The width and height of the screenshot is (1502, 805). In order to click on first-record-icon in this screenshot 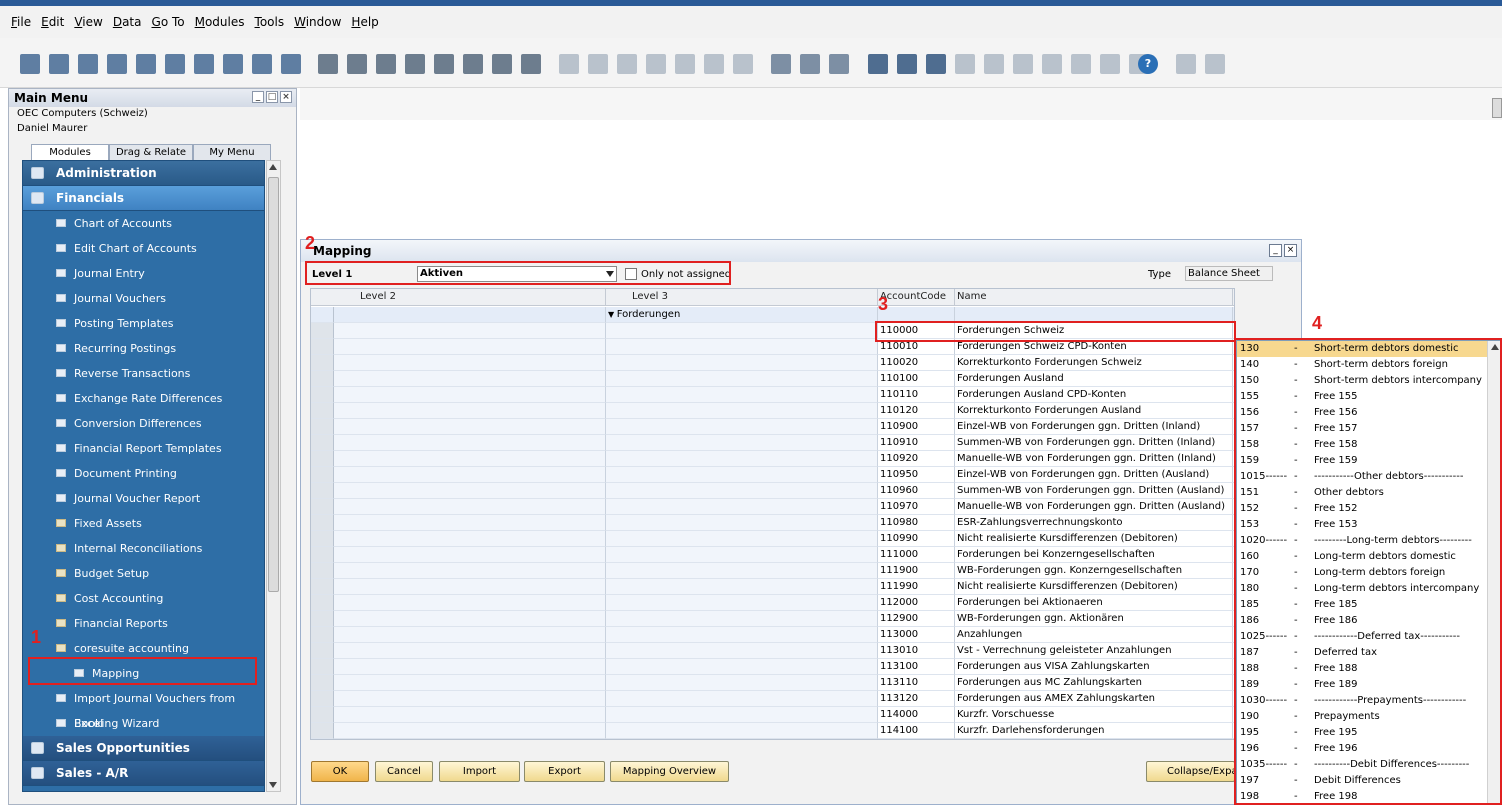, I will do `click(386, 64)`.